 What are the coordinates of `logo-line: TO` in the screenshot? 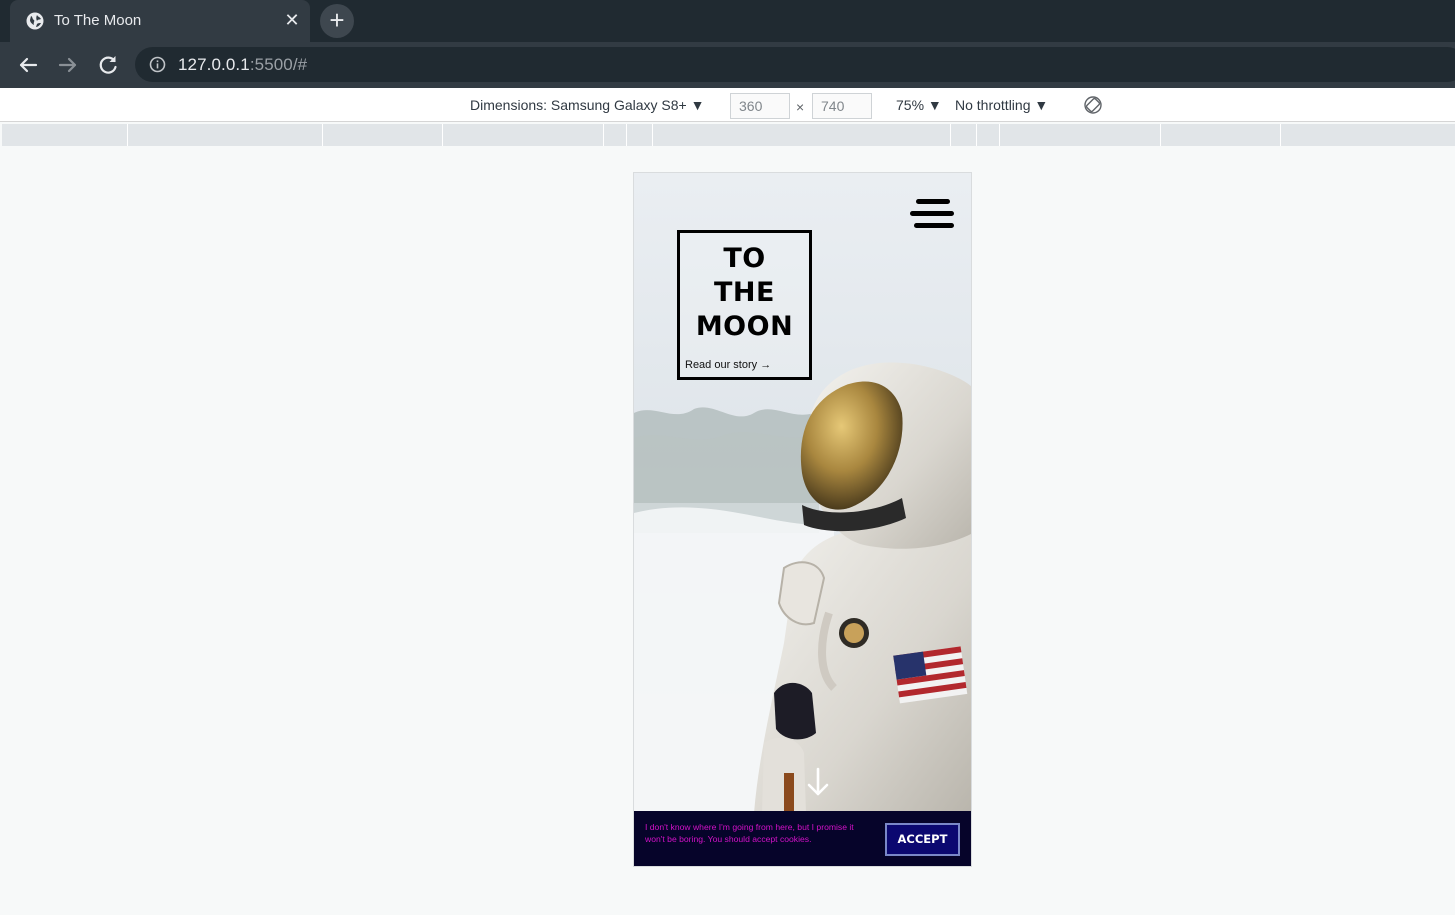 It's located at (744, 258).